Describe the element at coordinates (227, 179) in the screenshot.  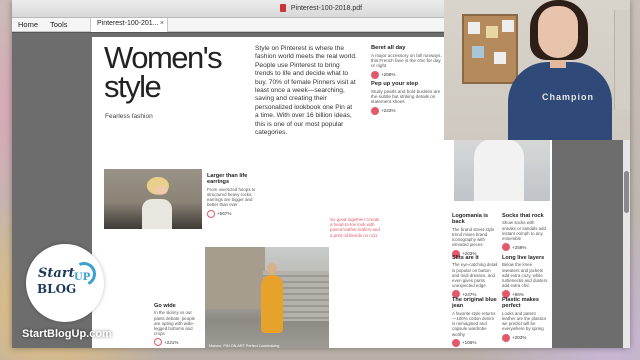
I see `block-title: Larger than life earrings` at that location.